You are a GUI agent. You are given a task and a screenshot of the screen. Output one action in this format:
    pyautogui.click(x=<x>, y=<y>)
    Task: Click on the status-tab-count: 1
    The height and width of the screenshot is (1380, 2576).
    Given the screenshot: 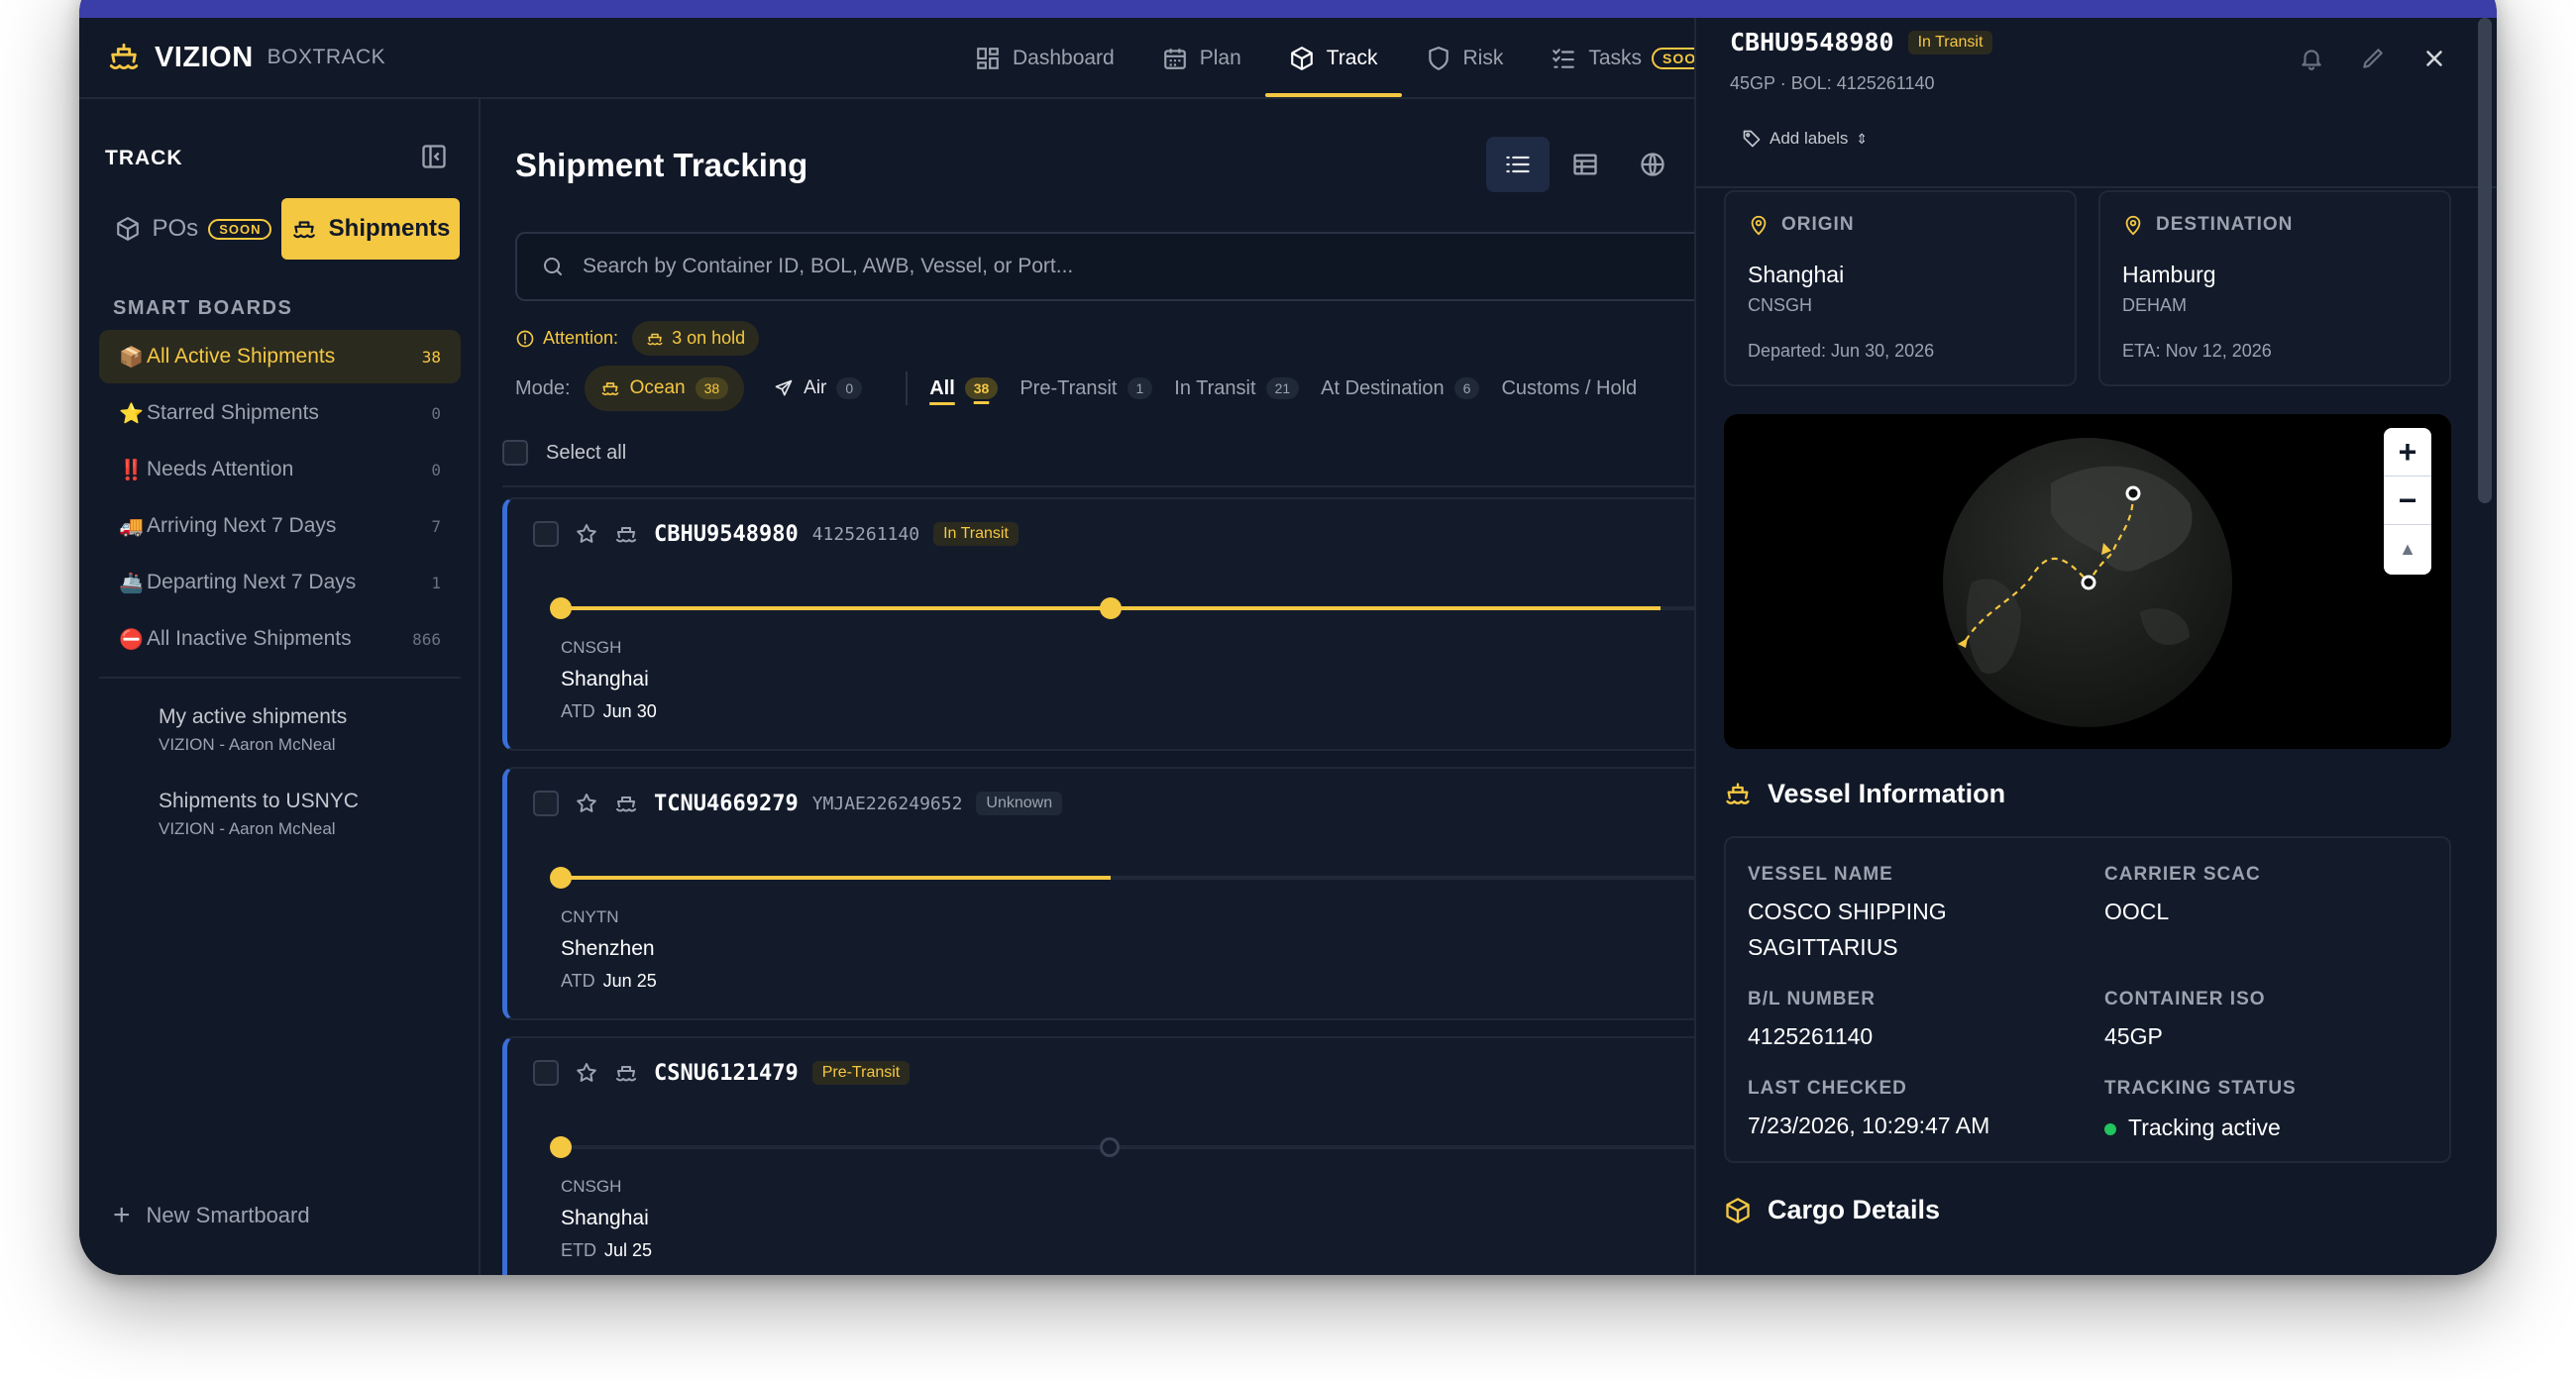 What is the action you would take?
    pyautogui.click(x=1140, y=388)
    